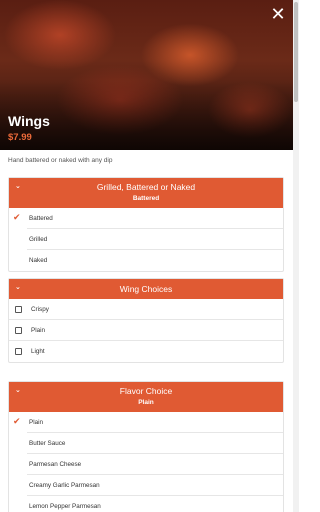 This screenshot has height=512, width=320. Describe the element at coordinates (38, 239) in the screenshot. I see `option-label: Grilled` at that location.